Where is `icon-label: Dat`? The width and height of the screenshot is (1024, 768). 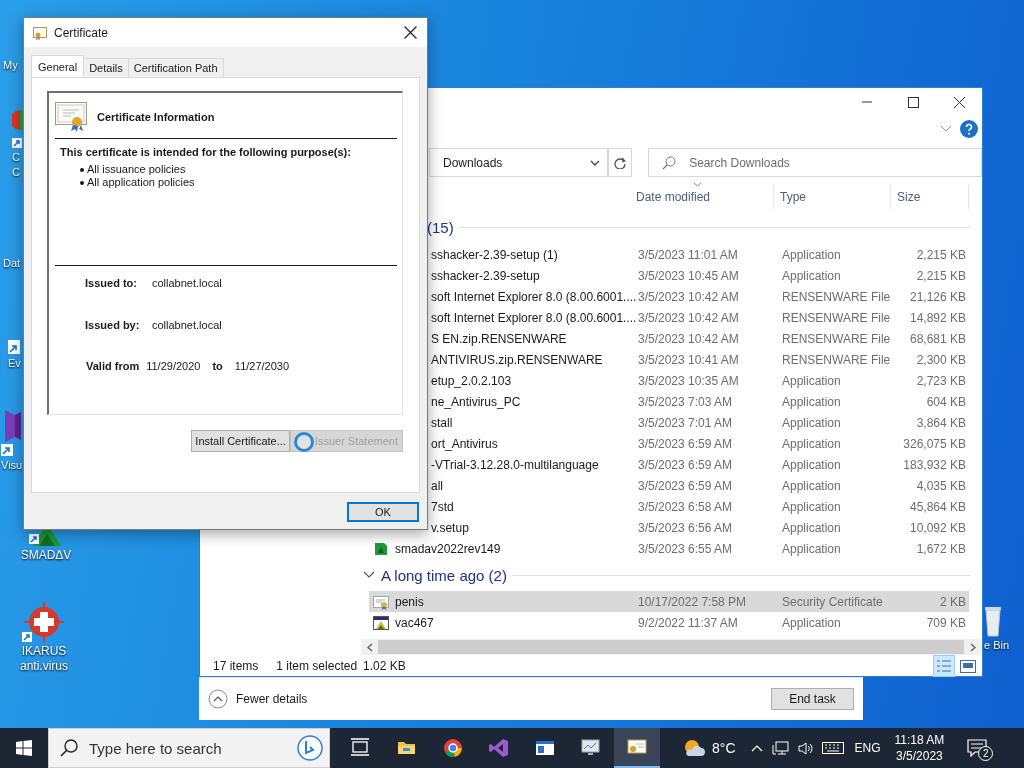 icon-label: Dat is located at coordinates (12, 263).